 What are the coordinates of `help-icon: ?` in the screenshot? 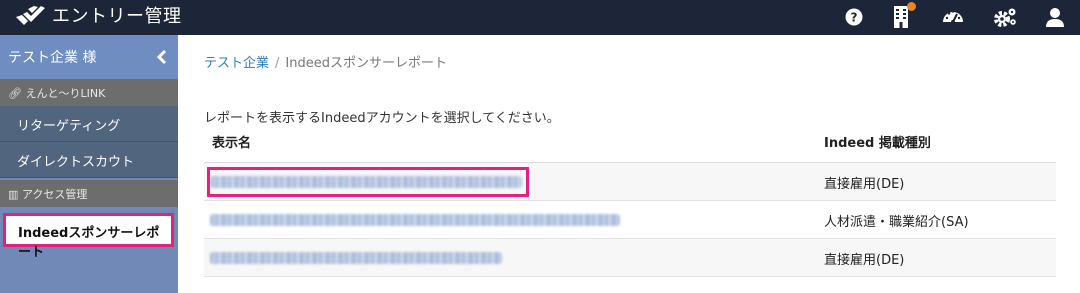 It's located at (854, 17).